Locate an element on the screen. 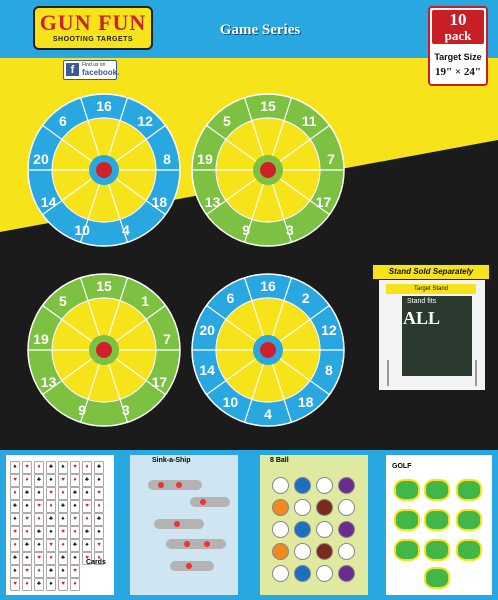 The width and height of the screenshot is (498, 600). dartboard-target: 16 12 8 18 4 10 14 20 6 is located at coordinates (104, 170).